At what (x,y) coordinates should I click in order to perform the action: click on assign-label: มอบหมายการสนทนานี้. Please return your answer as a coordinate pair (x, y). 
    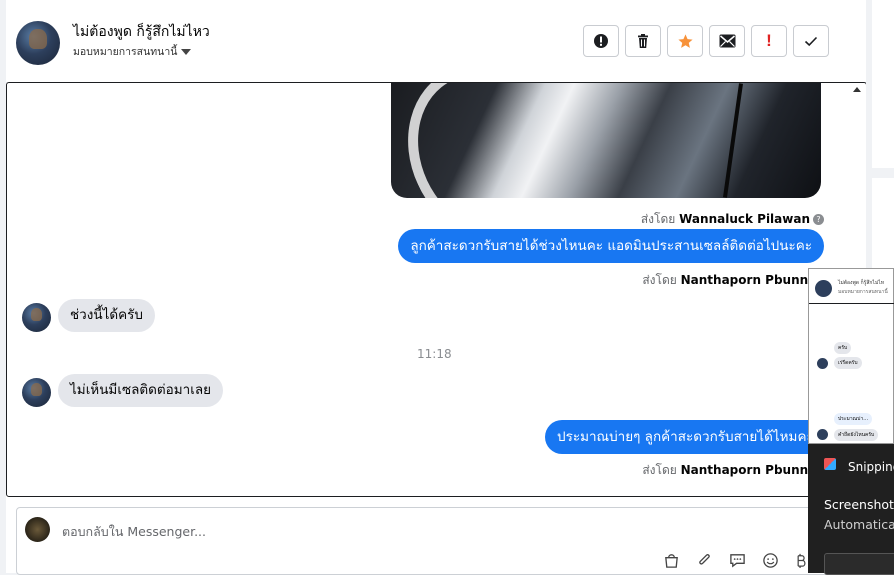
    Looking at the image, I should click on (125, 52).